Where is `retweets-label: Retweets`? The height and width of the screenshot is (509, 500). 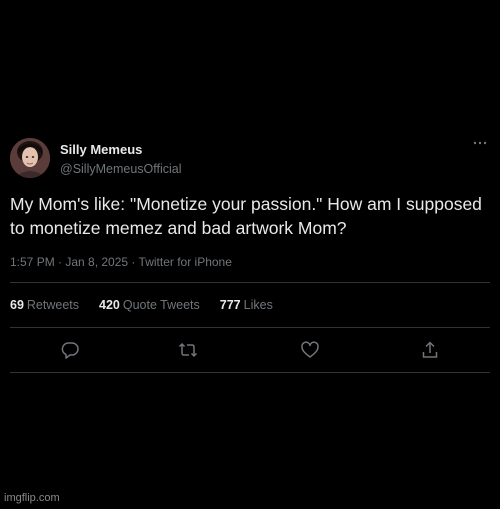 retweets-label: Retweets is located at coordinates (53, 305).